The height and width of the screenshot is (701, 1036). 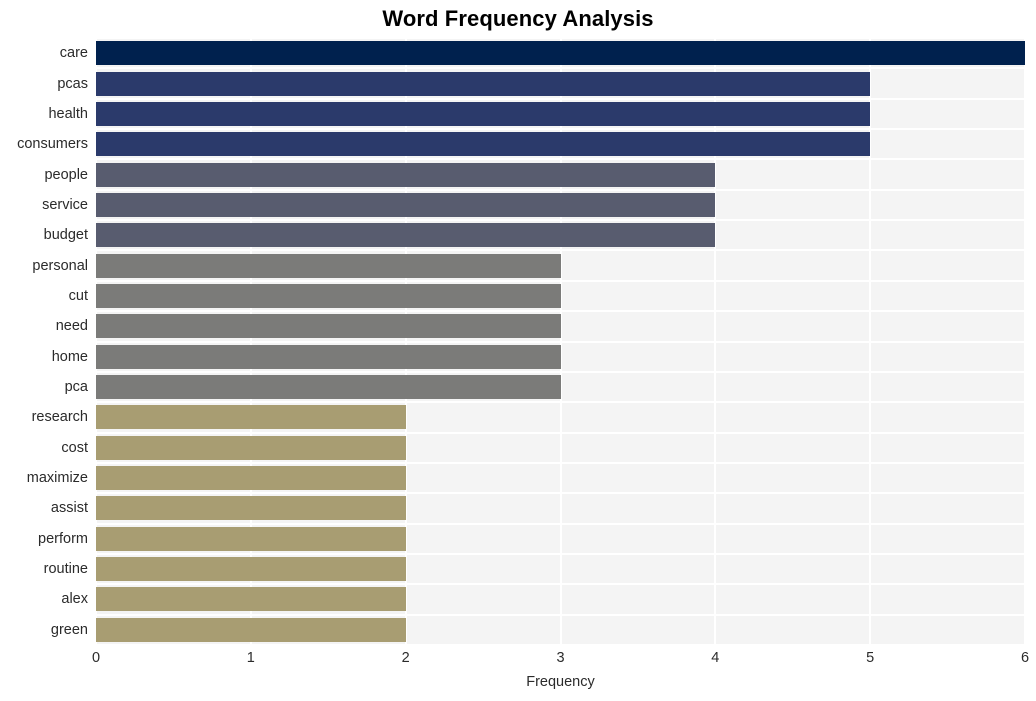 I want to click on x-axis-tick-label: 4, so click(x=715, y=658).